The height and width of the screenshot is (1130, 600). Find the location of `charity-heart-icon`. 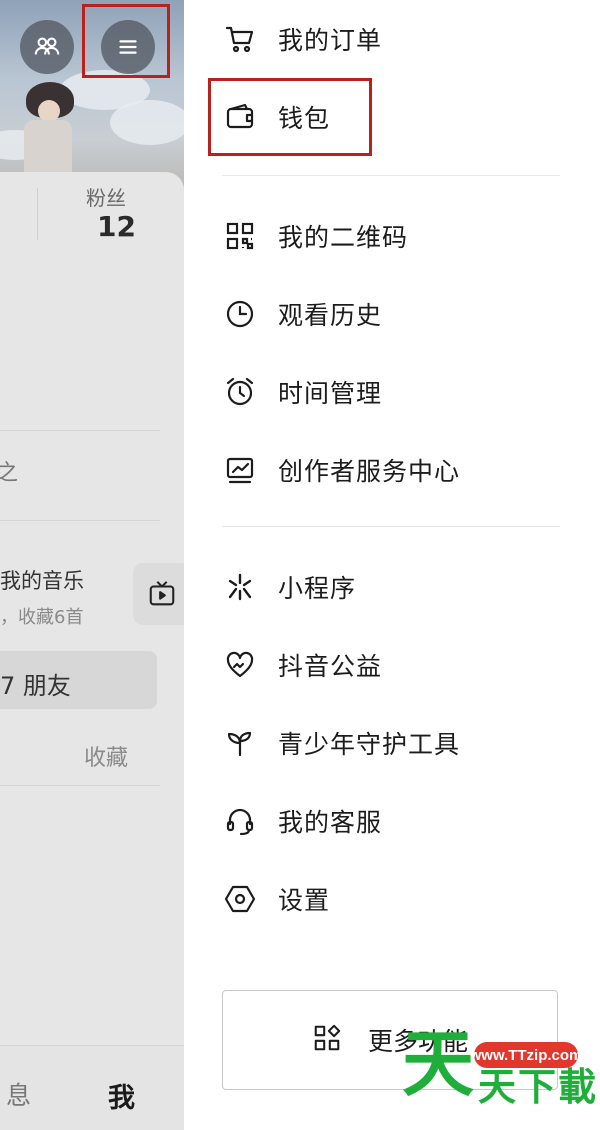

charity-heart-icon is located at coordinates (240, 665).